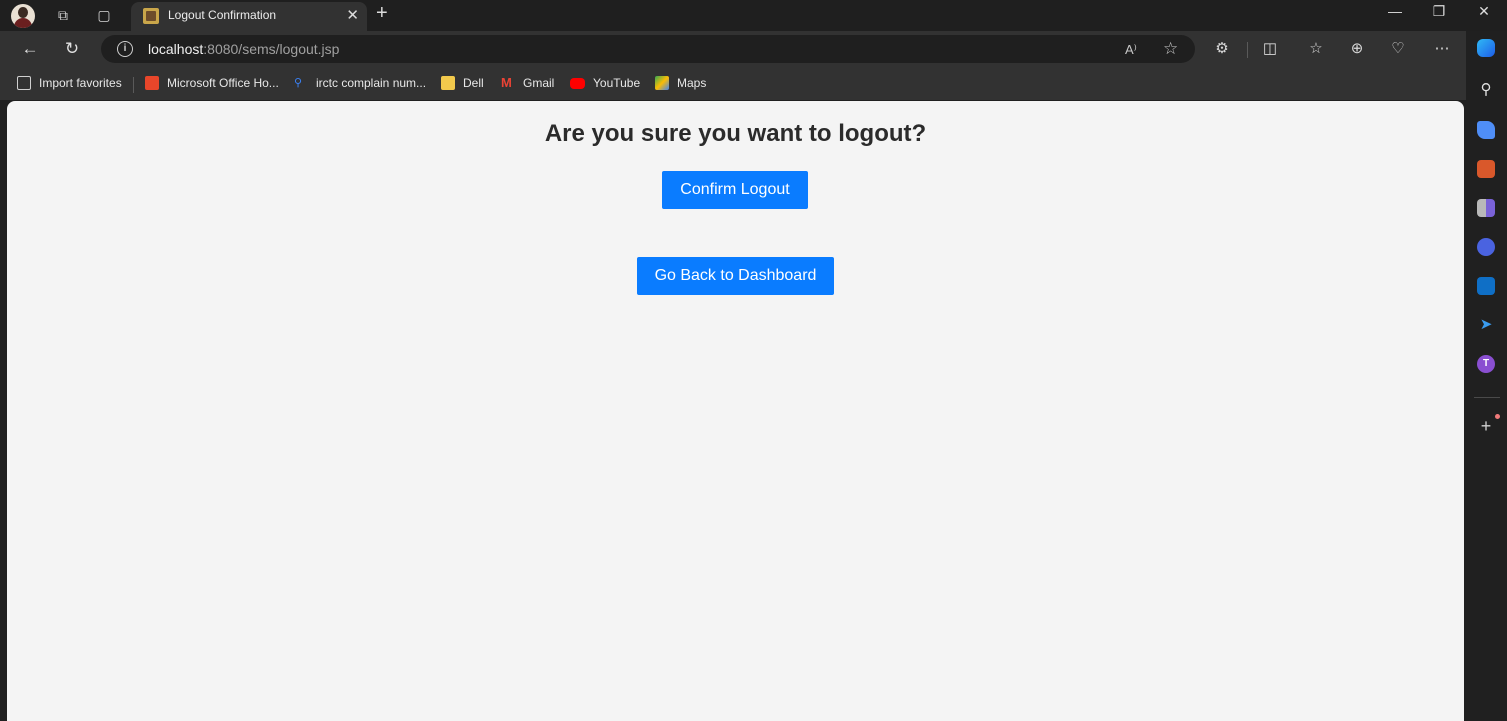  What do you see at coordinates (1486, 247) in the screenshot?
I see `microsoft-365-icon` at bounding box center [1486, 247].